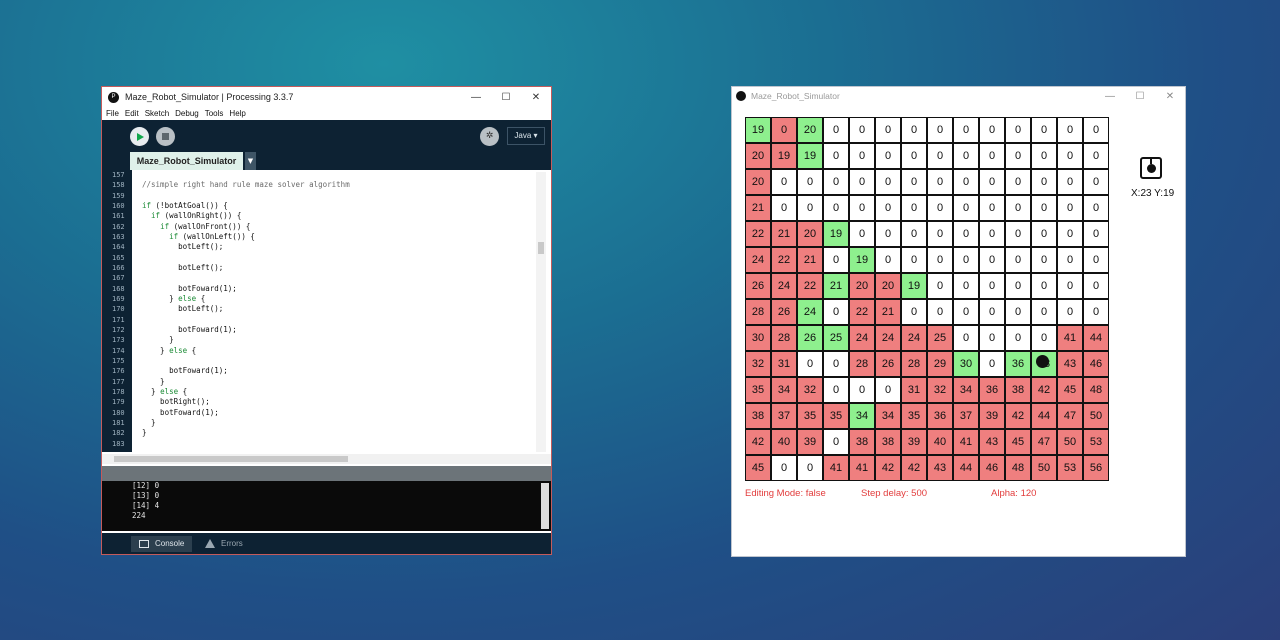 The width and height of the screenshot is (1280, 640). I want to click on scroll-thumb, so click(541, 248).